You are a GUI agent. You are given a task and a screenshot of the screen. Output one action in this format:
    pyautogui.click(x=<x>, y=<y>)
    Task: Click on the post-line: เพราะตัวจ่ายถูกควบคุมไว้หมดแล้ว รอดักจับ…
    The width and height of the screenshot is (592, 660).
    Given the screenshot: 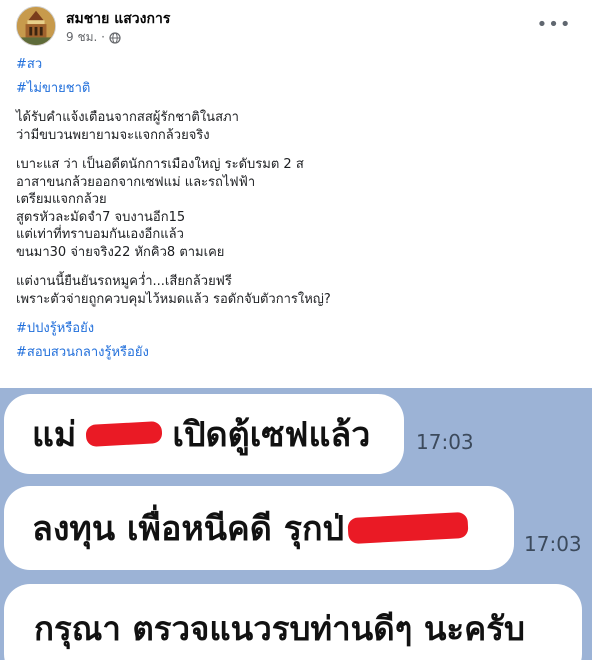 What is the action you would take?
    pyautogui.click(x=173, y=299)
    